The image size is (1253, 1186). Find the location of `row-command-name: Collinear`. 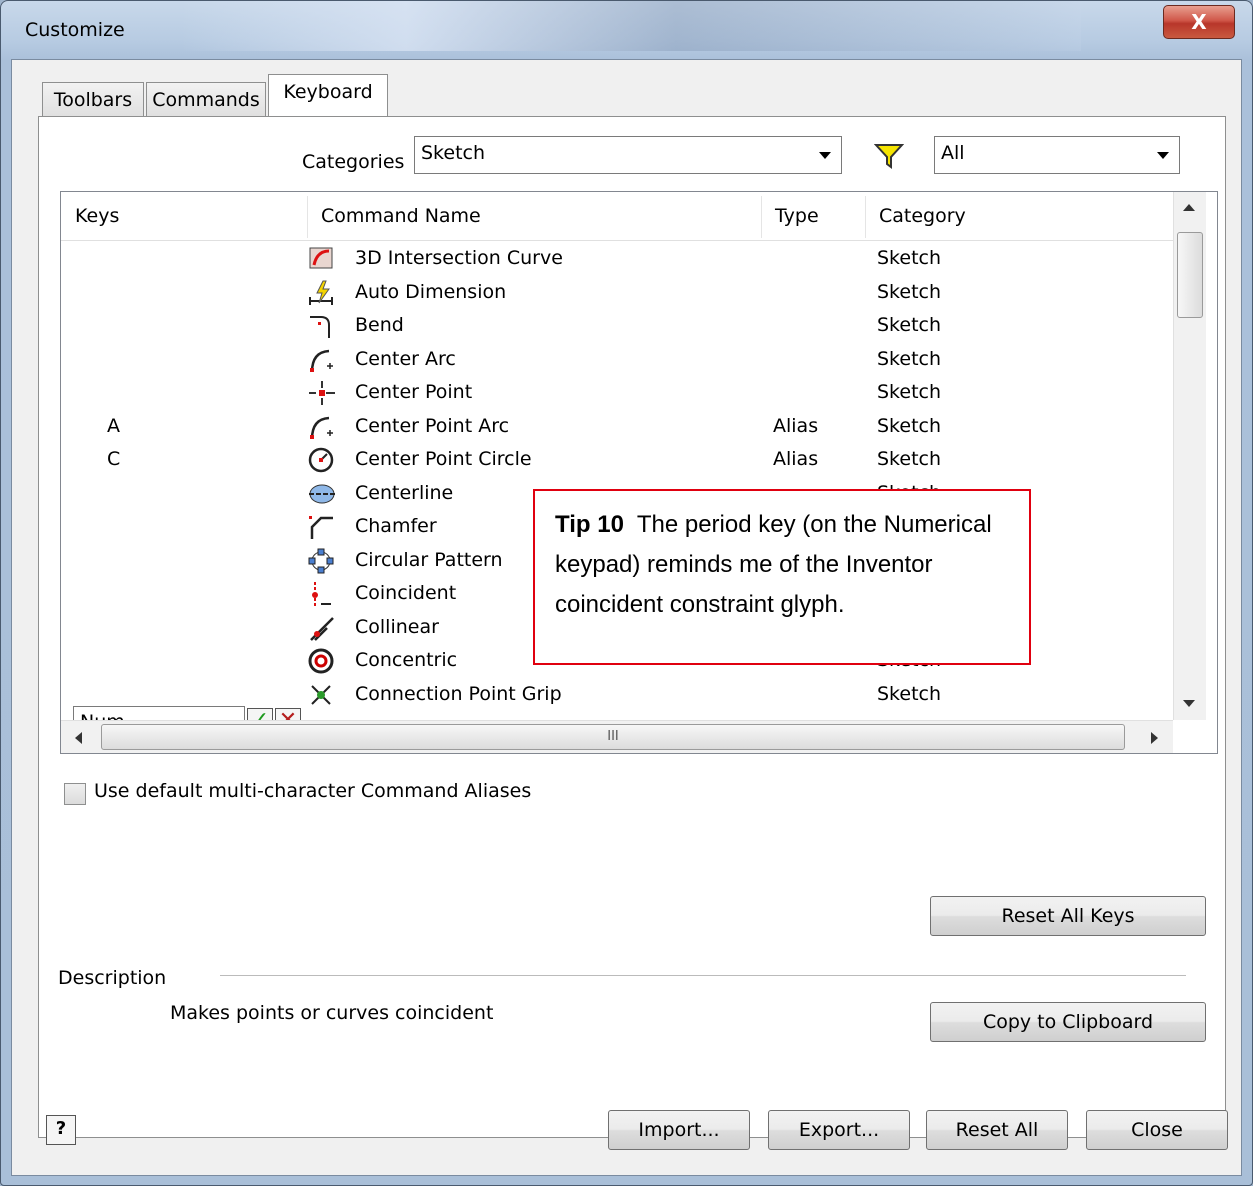

row-command-name: Collinear is located at coordinates (397, 626).